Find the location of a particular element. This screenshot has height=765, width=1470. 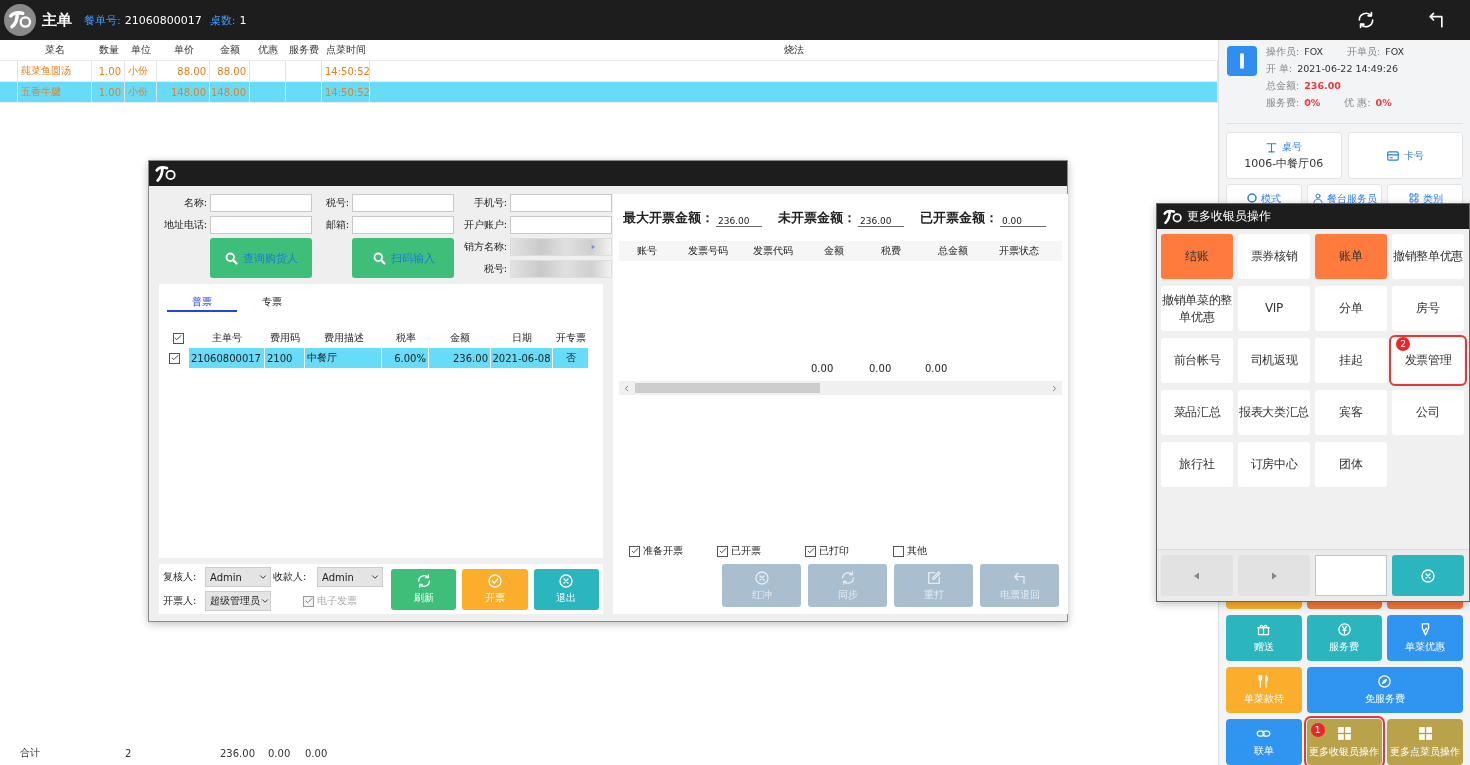

amount-label: 已开票金额： is located at coordinates (959, 218).